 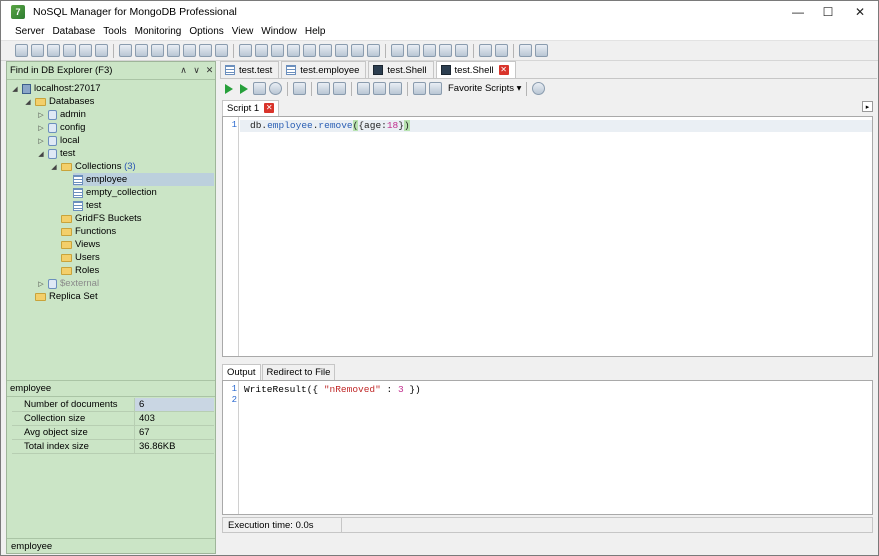 What do you see at coordinates (206, 32) in the screenshot?
I see `menu-options: Options` at bounding box center [206, 32].